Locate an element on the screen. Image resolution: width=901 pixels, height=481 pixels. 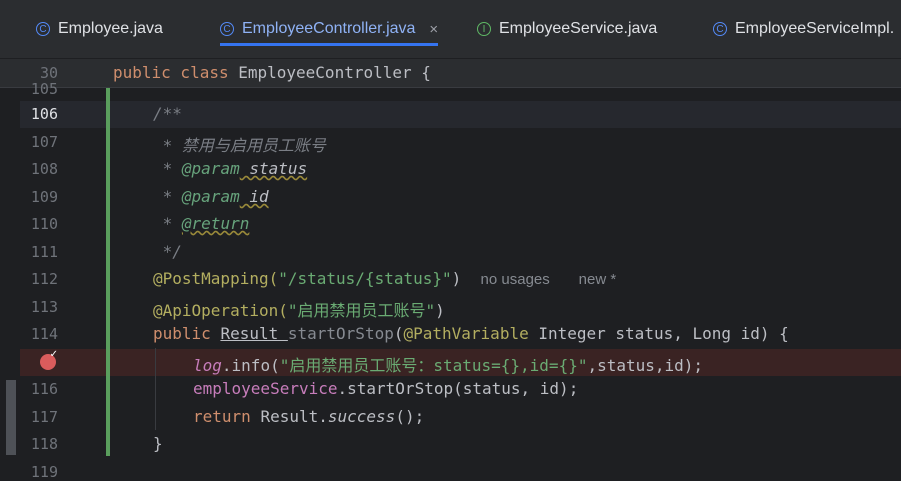
scrollbar-thumb is located at coordinates (11, 417).